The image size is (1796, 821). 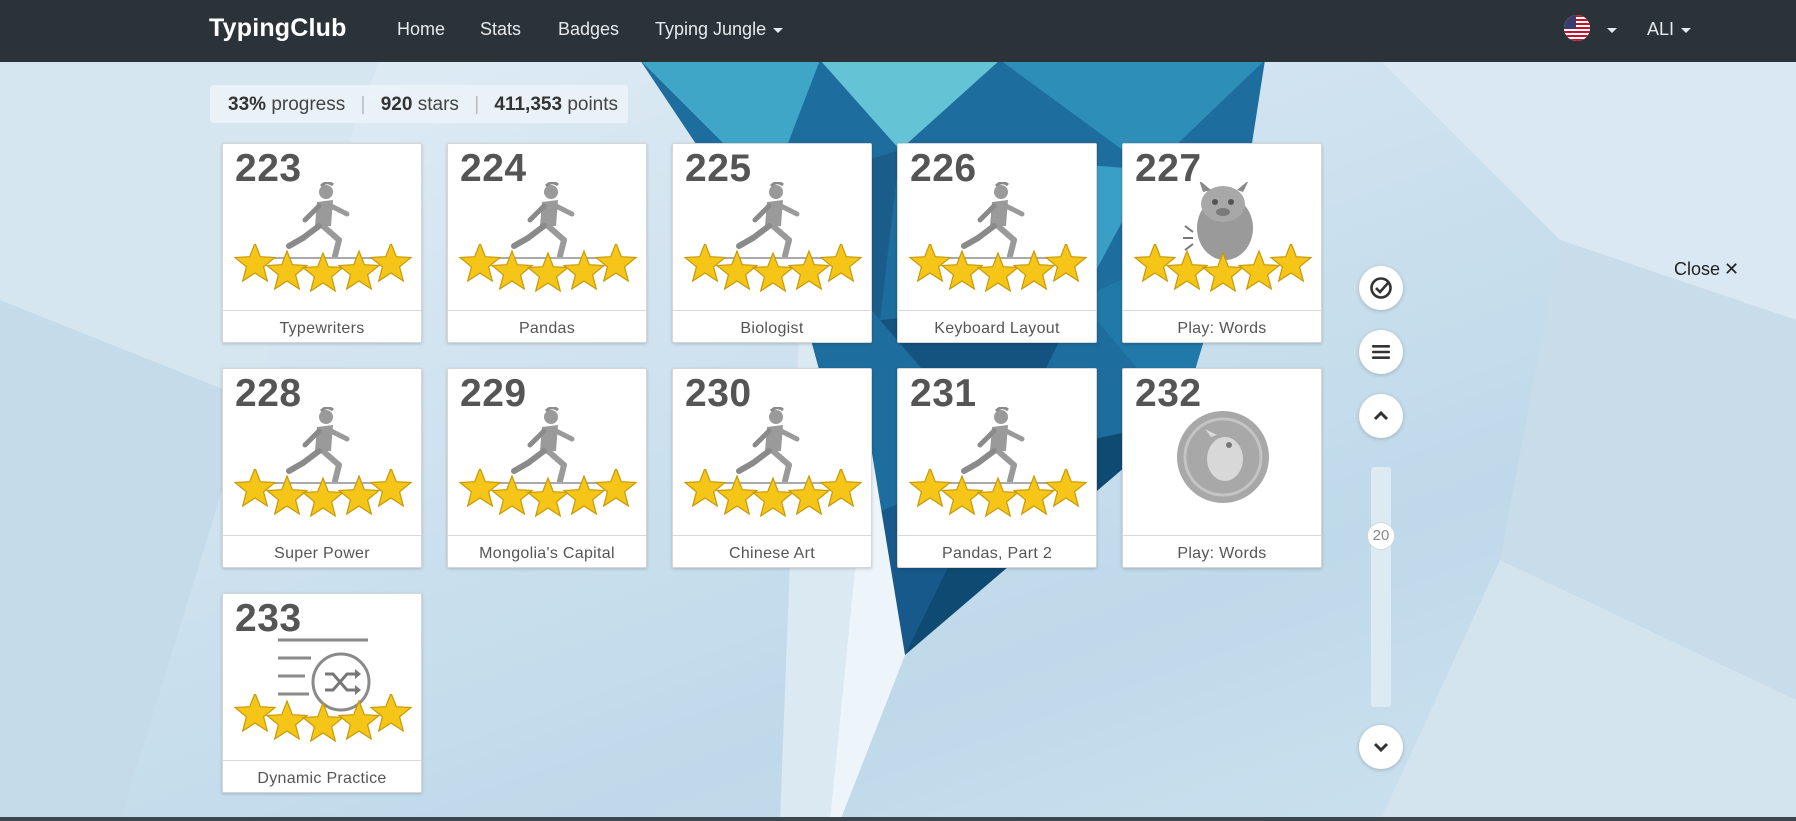 What do you see at coordinates (547, 326) in the screenshot?
I see `lesson-title: Pandas` at bounding box center [547, 326].